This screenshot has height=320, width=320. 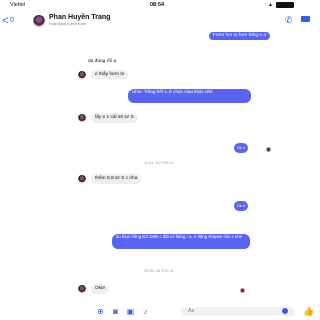 I want to click on camera-icon: ◙, so click(x=115, y=311).